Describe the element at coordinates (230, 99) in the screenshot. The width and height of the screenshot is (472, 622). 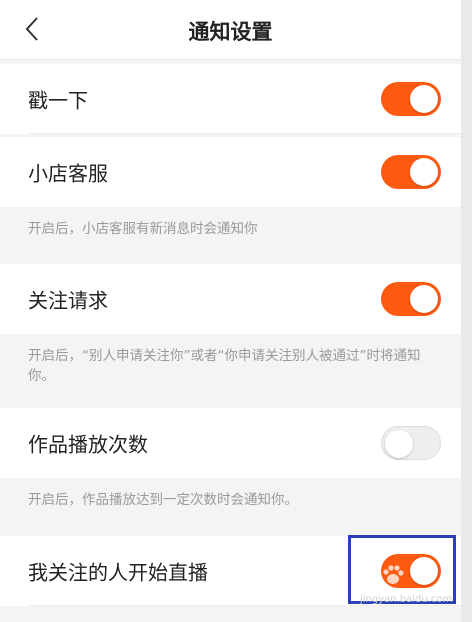
I see `setting-row-poke: 戳一下` at that location.